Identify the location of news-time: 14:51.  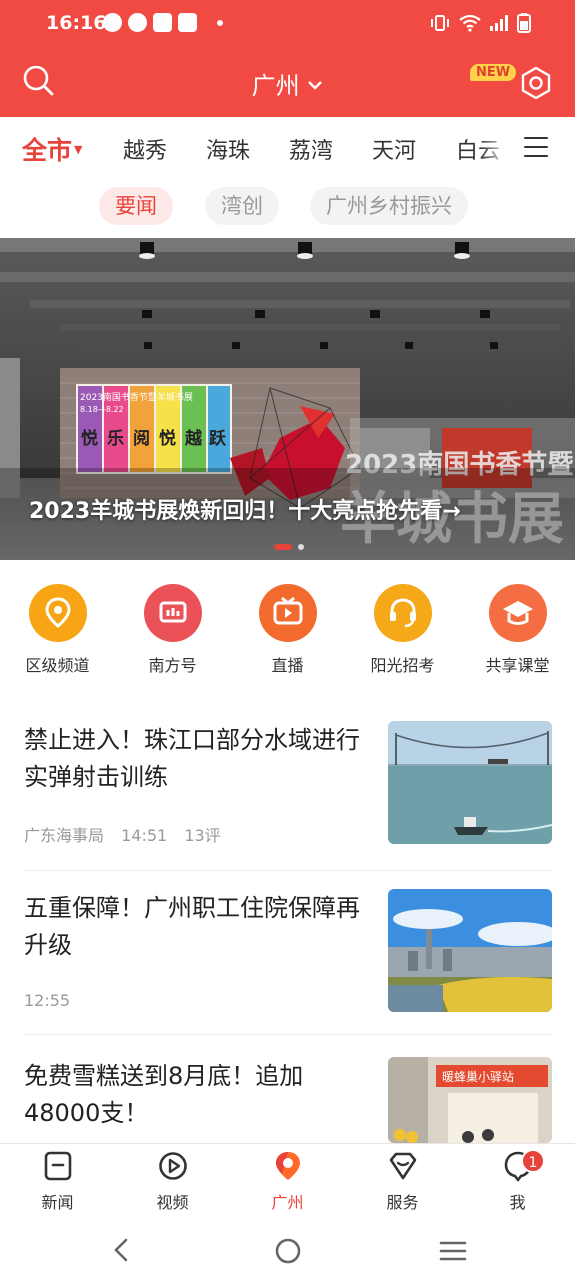
(144, 835).